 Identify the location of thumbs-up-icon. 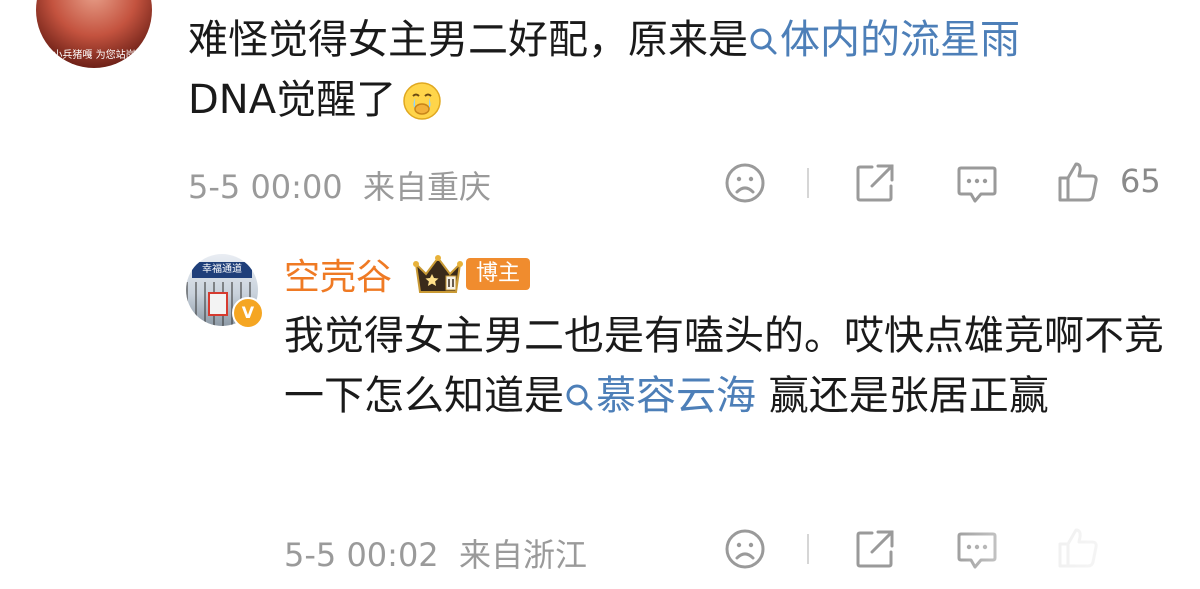
(1078, 182).